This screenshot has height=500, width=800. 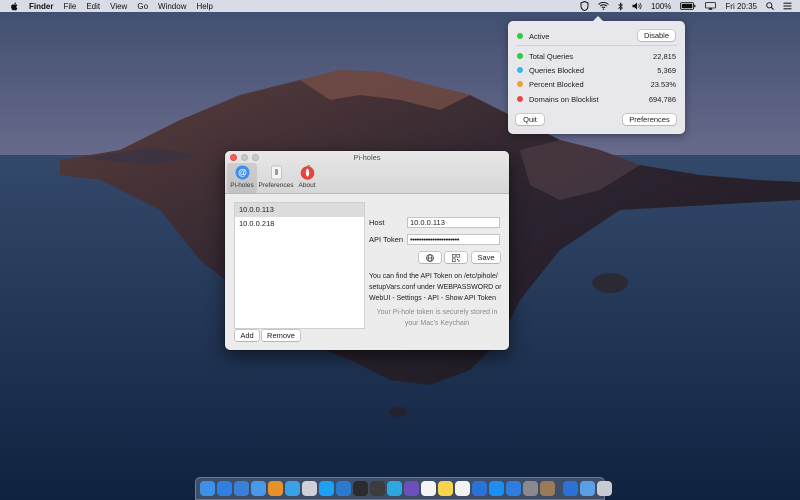 I want to click on tab-pi-holes: @ Pi-holes, so click(x=242, y=178).